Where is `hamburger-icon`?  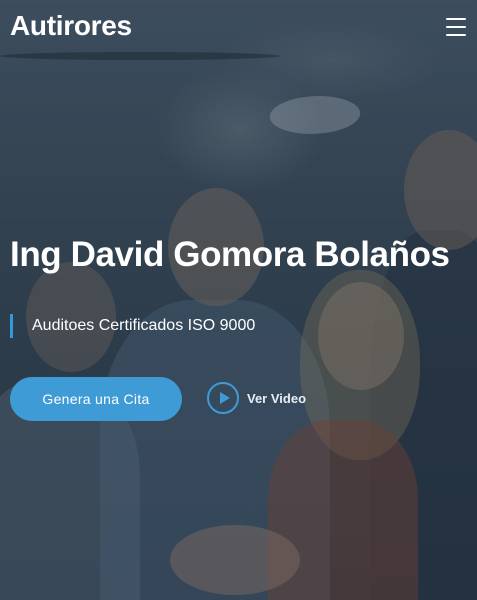 hamburger-icon is located at coordinates (457, 28).